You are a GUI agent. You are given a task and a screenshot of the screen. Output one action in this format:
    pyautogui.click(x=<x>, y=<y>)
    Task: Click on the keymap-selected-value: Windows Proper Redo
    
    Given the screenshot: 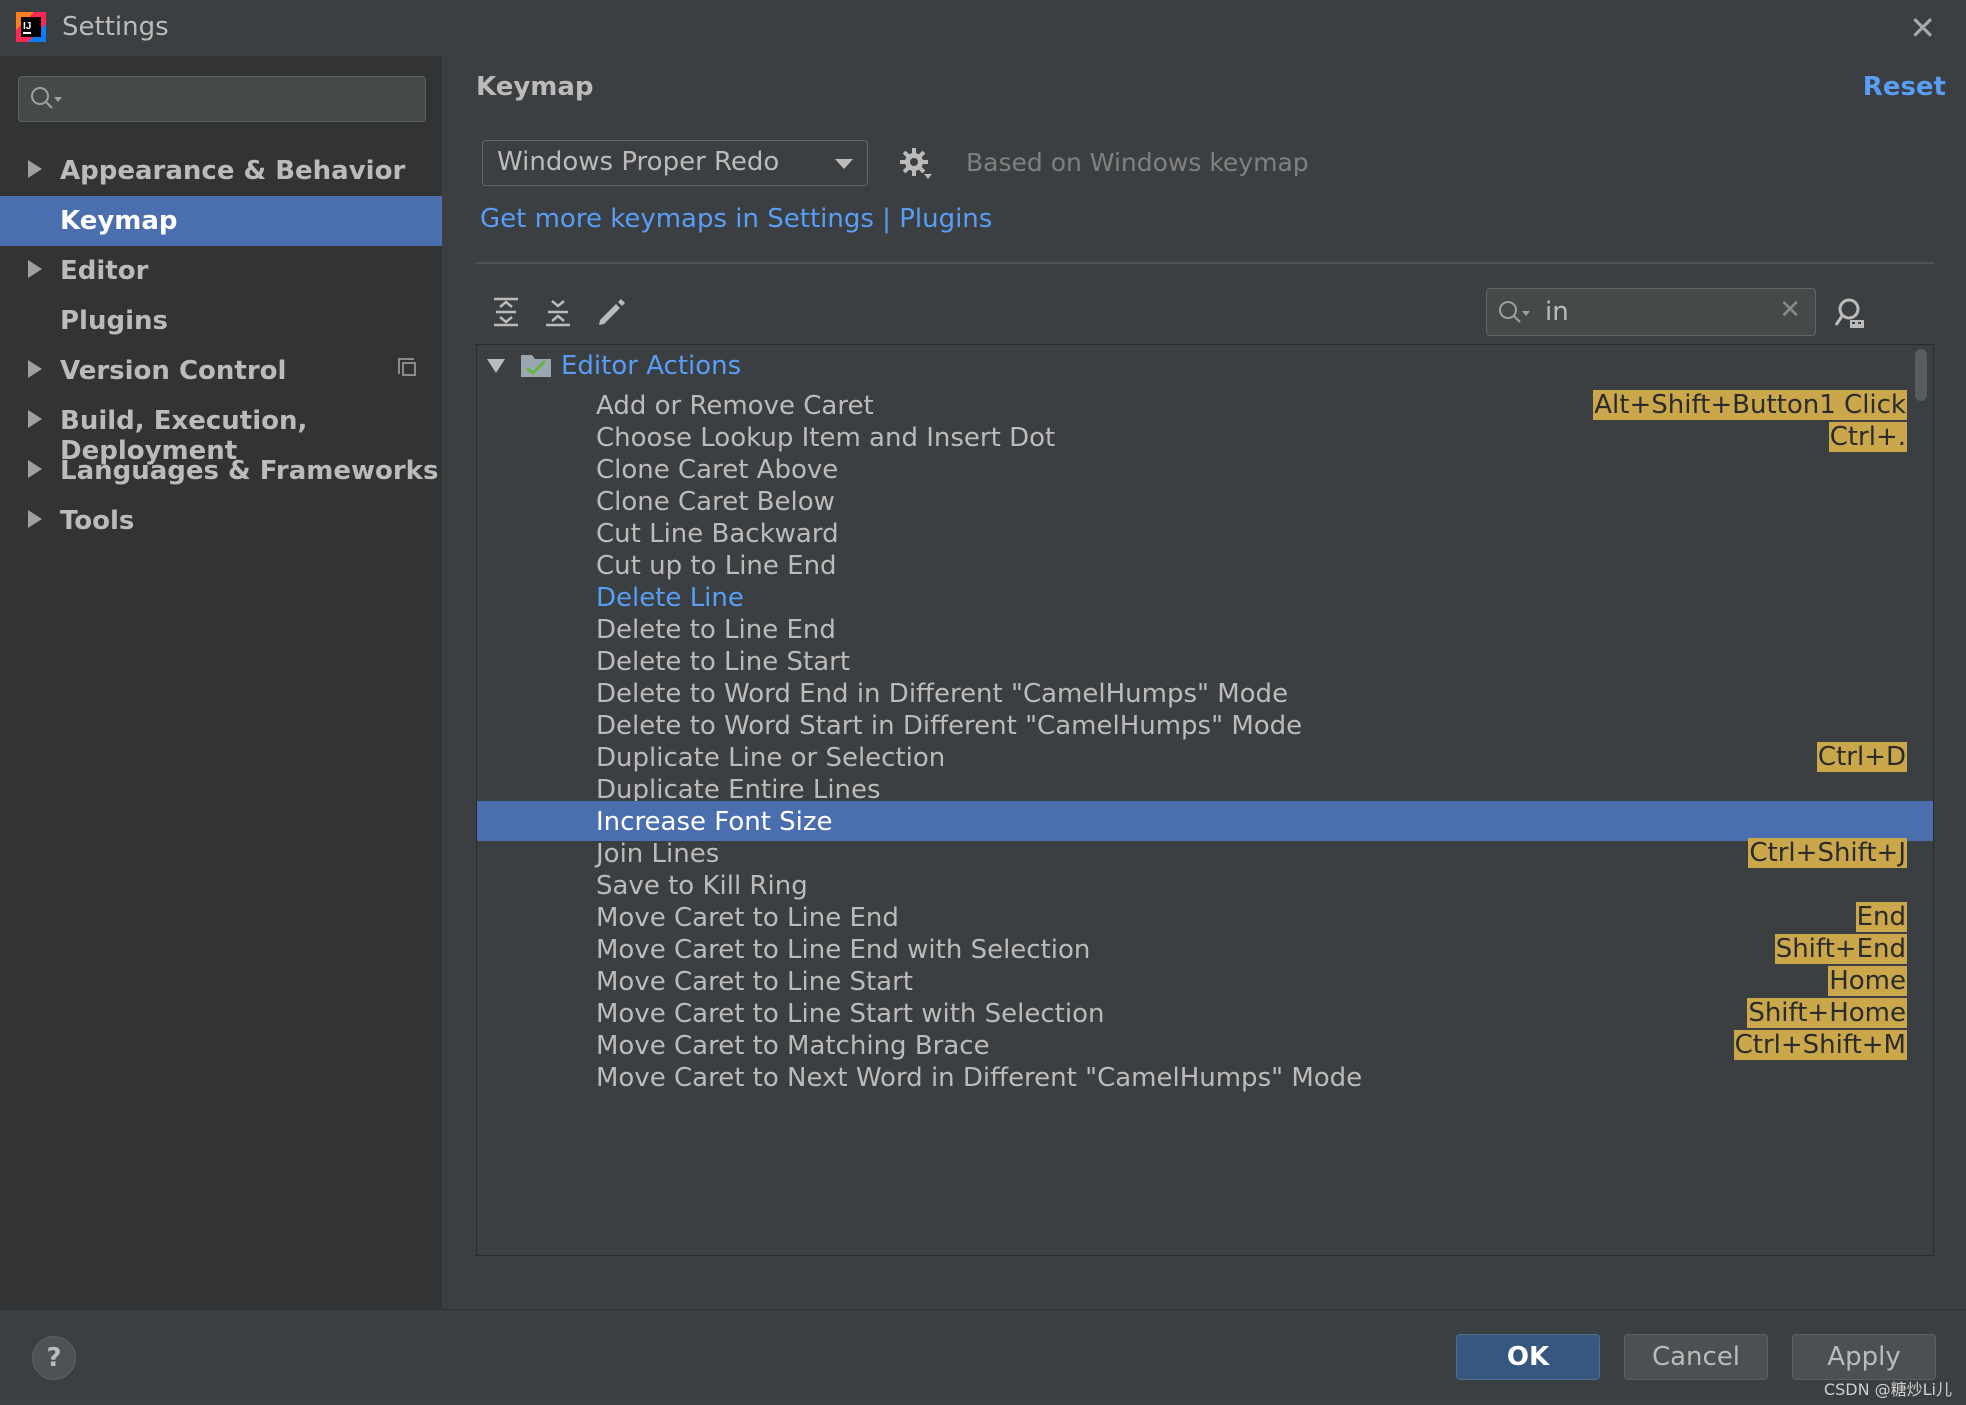 What is the action you would take?
    pyautogui.click(x=638, y=162)
    